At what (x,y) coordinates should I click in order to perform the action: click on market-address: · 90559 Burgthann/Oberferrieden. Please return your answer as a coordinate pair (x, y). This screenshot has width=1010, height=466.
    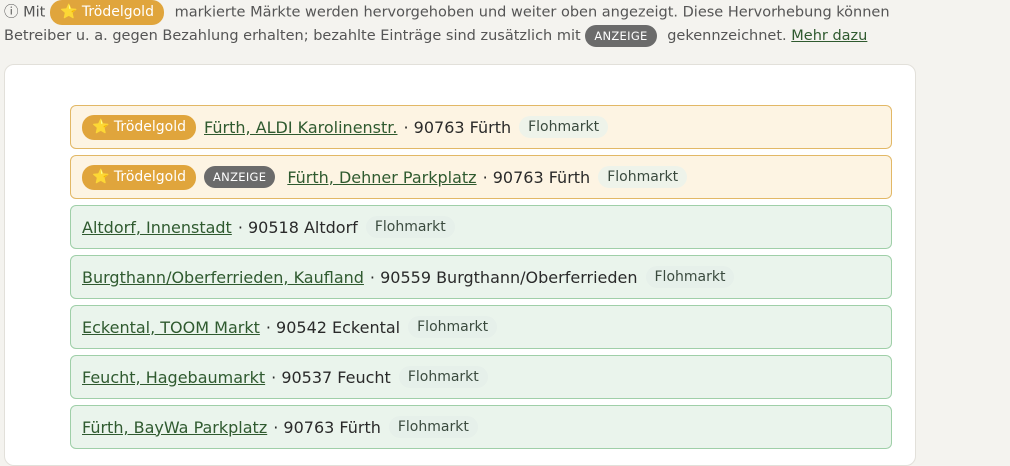
    Looking at the image, I should click on (503, 277).